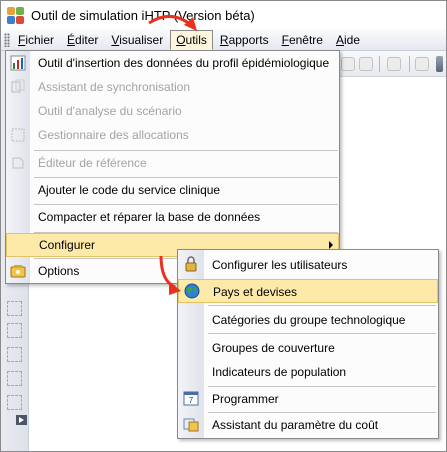 This screenshot has height=452, width=447. Describe the element at coordinates (191, 264) in the screenshot. I see `users-lock-icon` at that location.